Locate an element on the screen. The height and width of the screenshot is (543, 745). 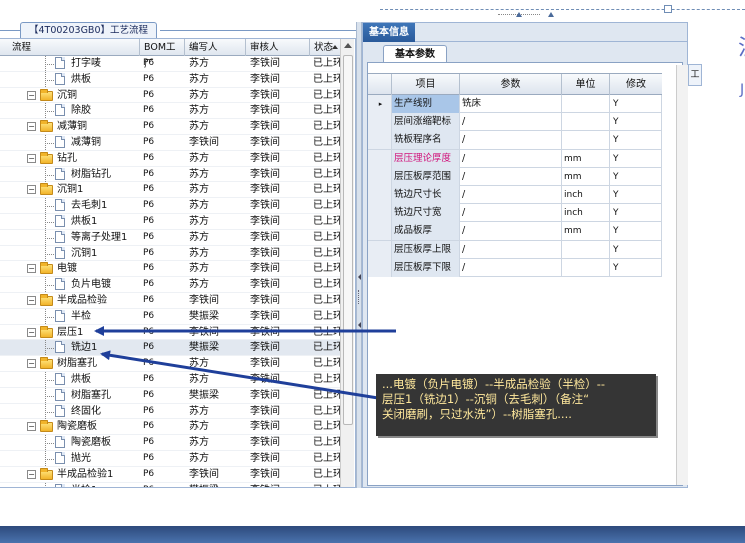
tab-basic-params: 基本参数 is located at coordinates (415, 53).